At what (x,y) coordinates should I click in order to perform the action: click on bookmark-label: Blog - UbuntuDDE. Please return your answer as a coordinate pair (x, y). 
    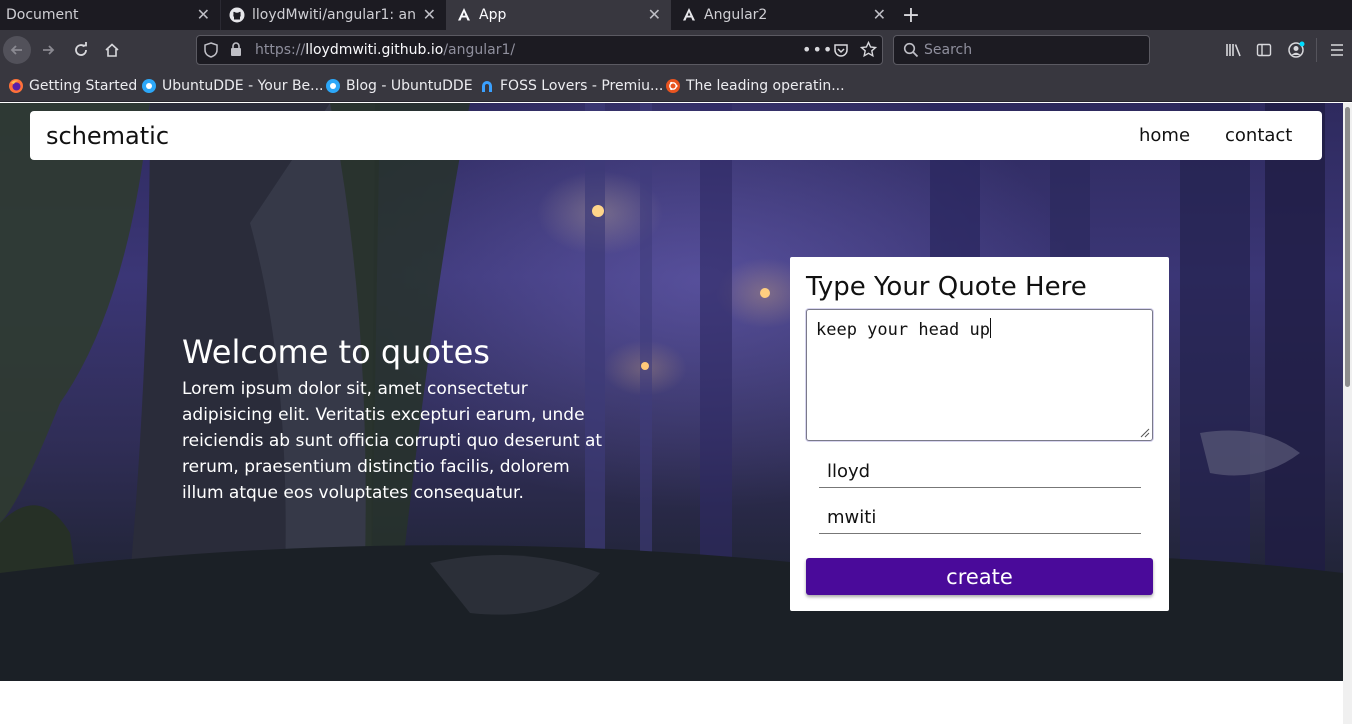
    Looking at the image, I should click on (409, 86).